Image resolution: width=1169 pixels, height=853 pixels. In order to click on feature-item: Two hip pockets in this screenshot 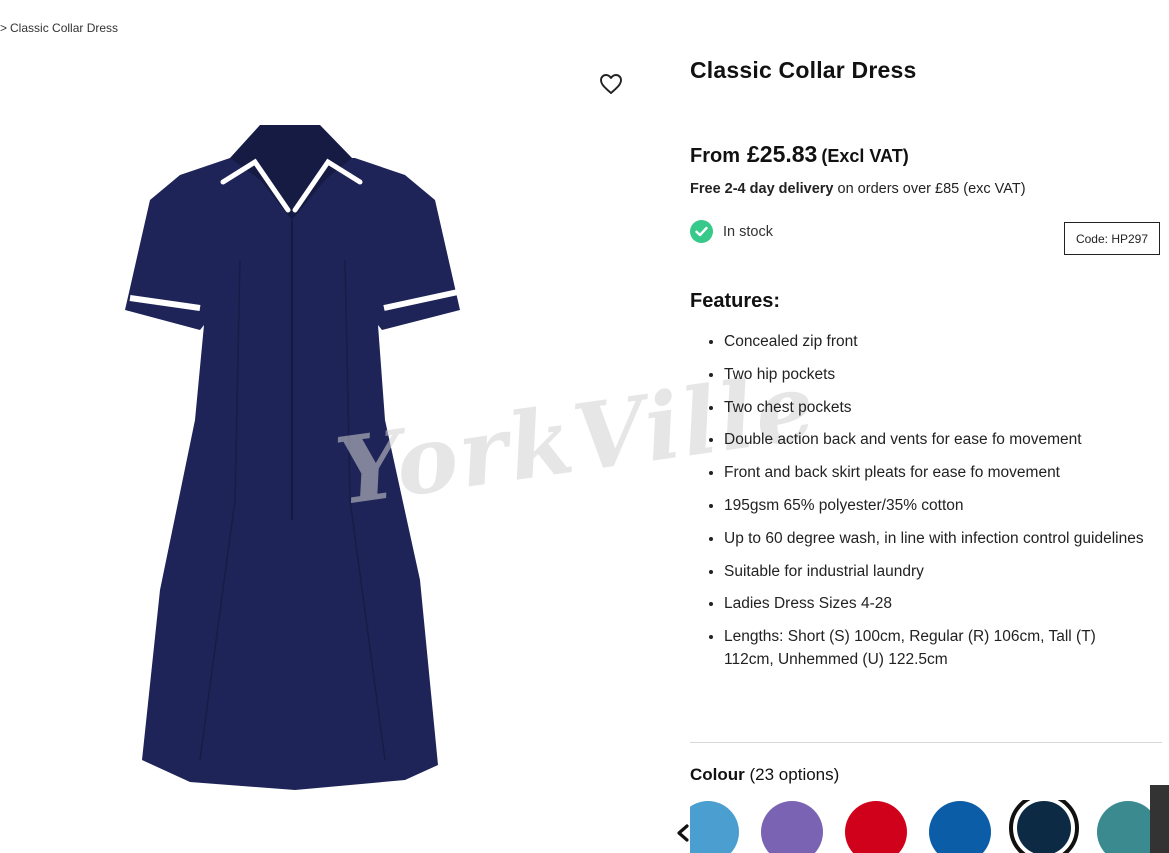, I will do `click(934, 374)`.